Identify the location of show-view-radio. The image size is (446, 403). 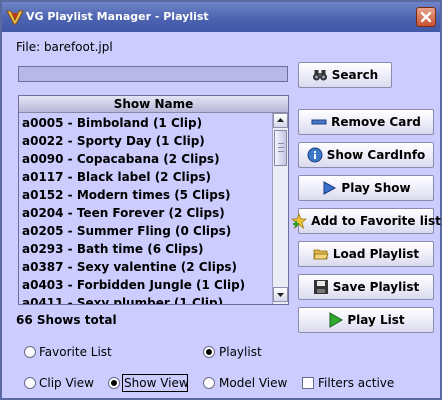
(114, 383).